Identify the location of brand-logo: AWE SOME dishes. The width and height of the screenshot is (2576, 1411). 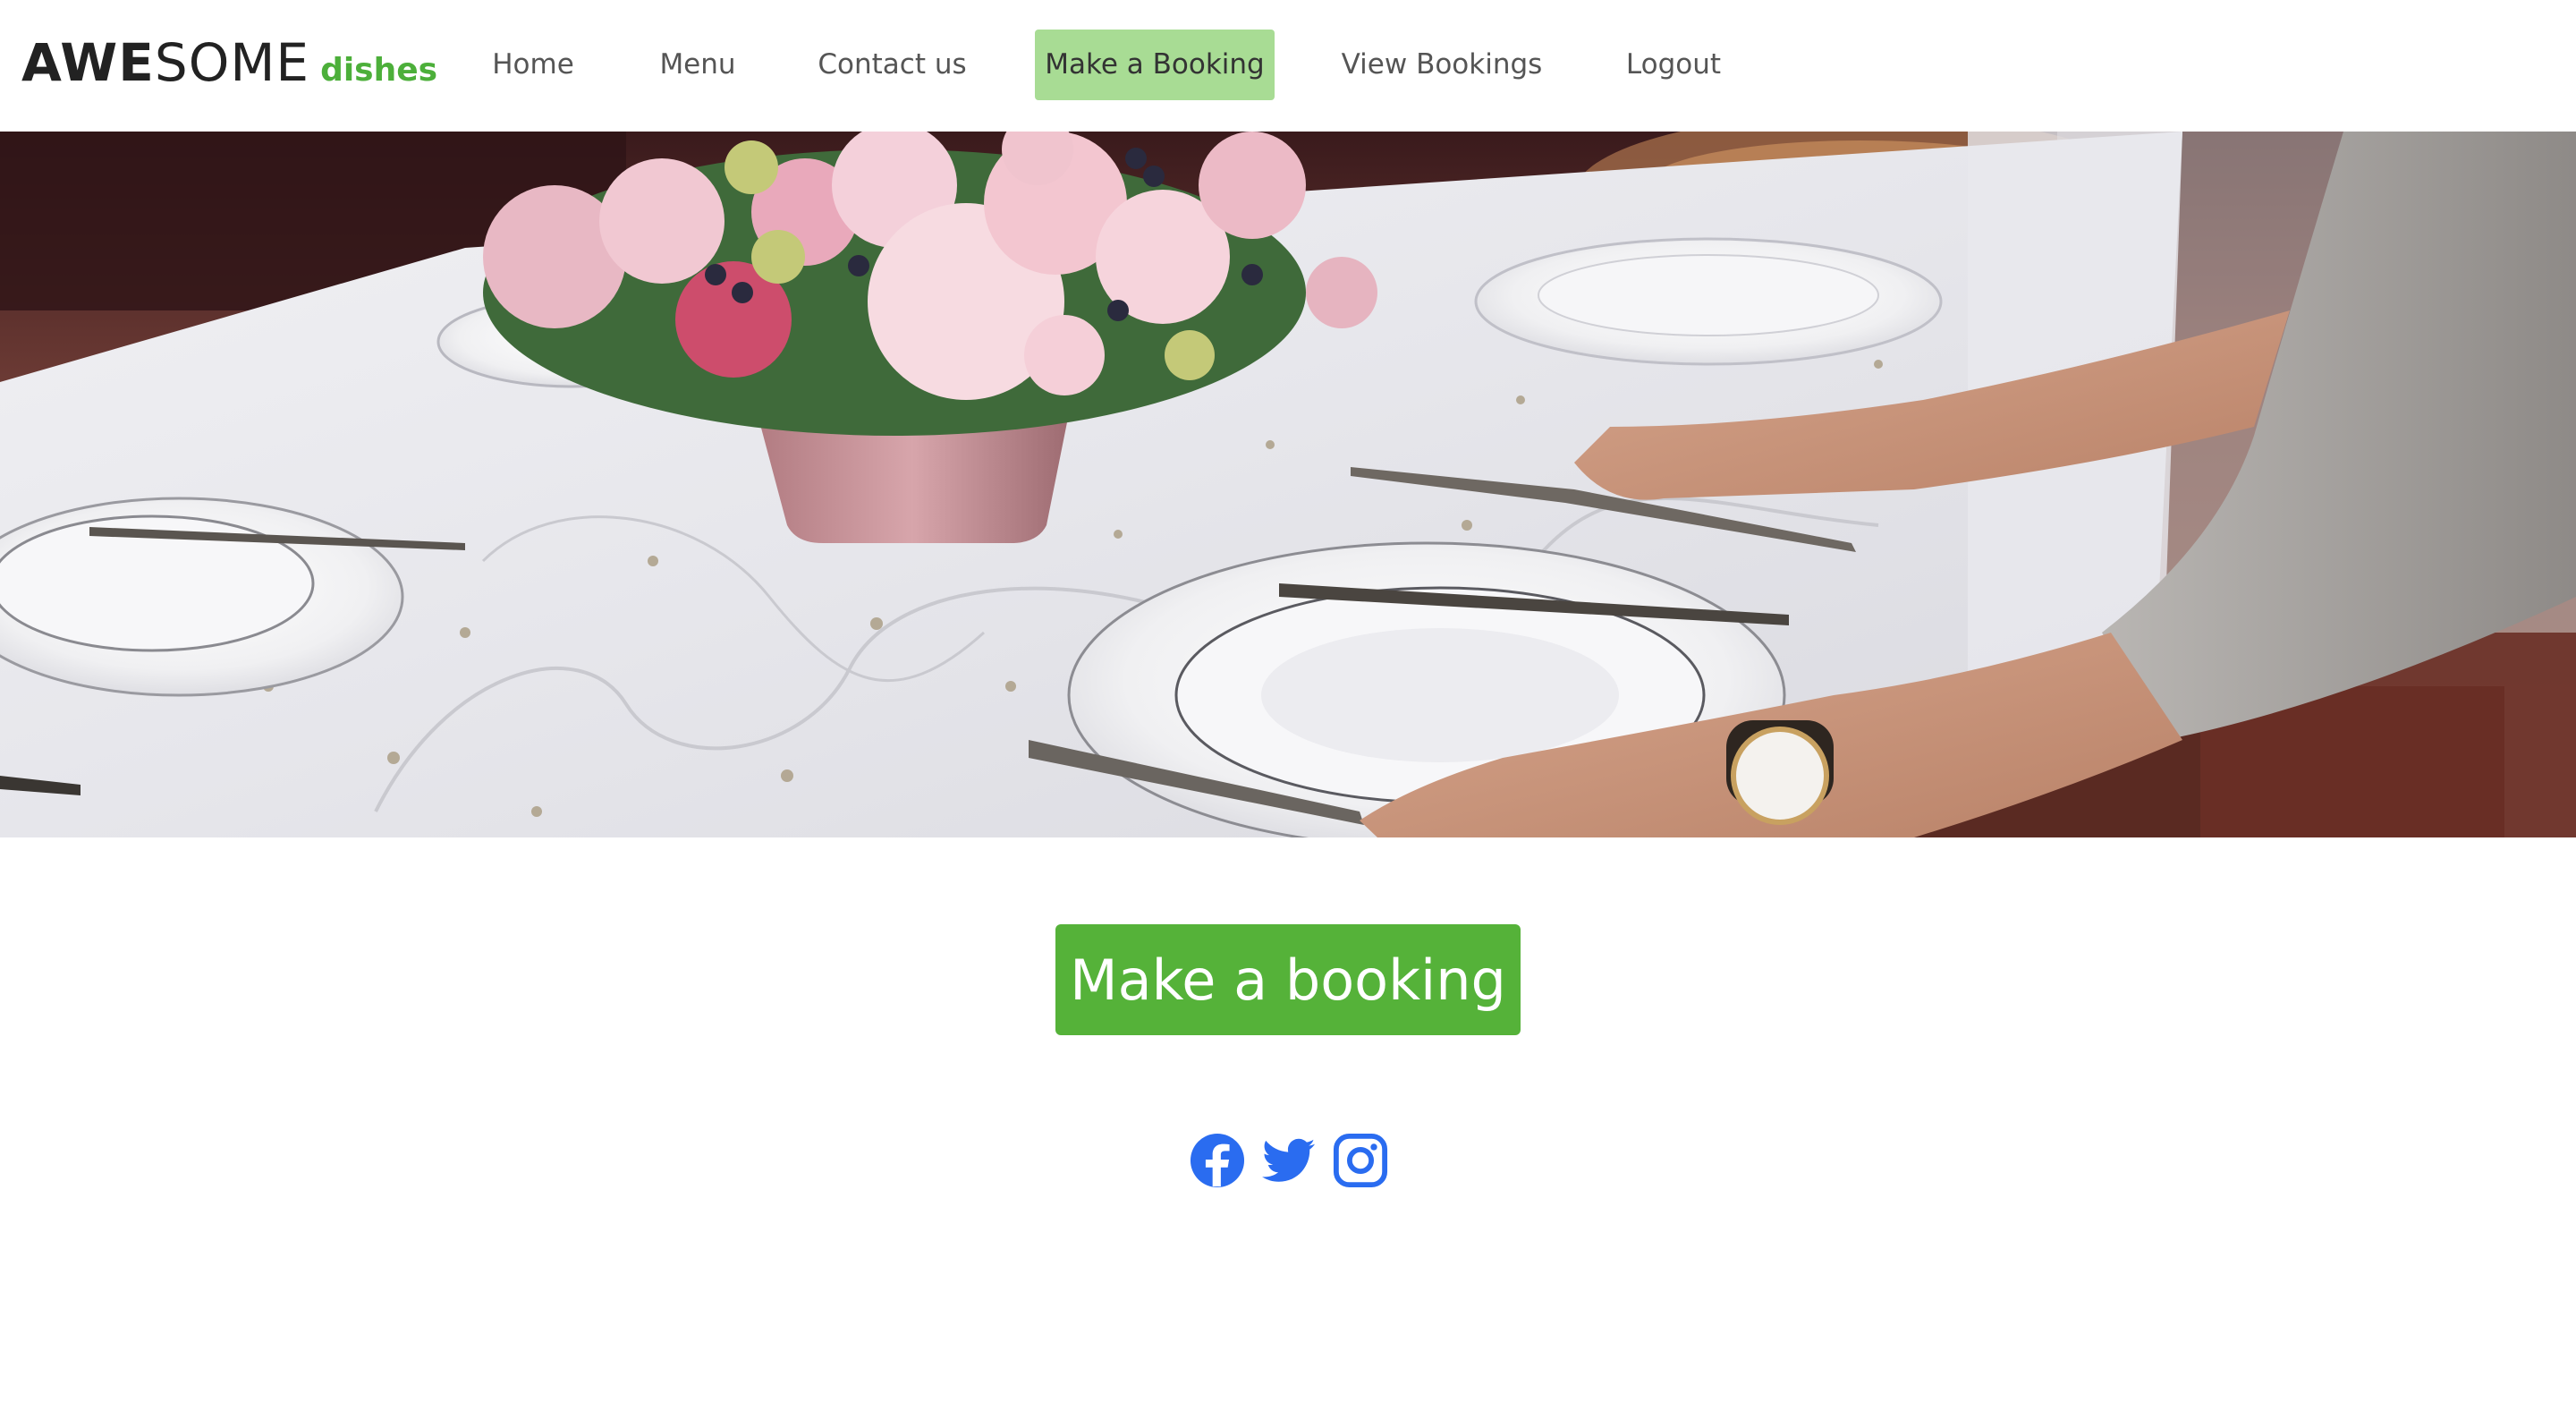
(229, 64).